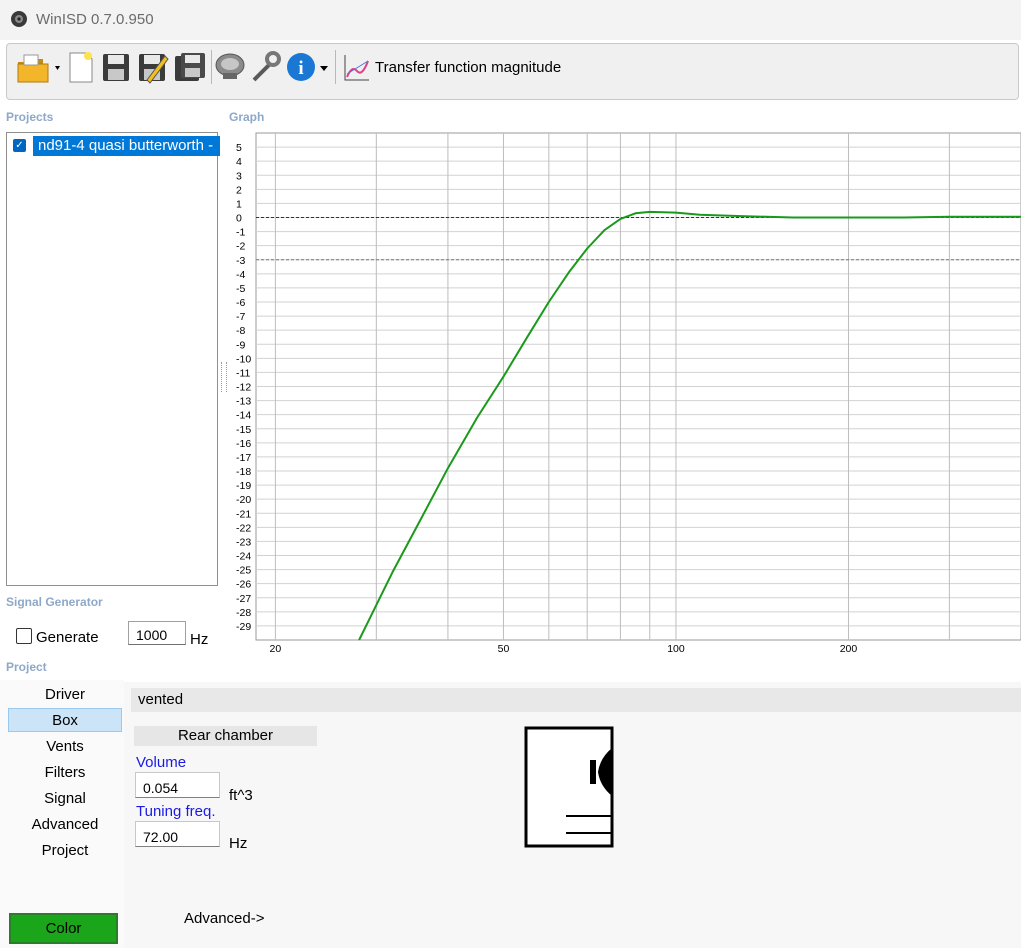 The width and height of the screenshot is (1021, 951). I want to click on y-tick-label: -15, so click(243, 430).